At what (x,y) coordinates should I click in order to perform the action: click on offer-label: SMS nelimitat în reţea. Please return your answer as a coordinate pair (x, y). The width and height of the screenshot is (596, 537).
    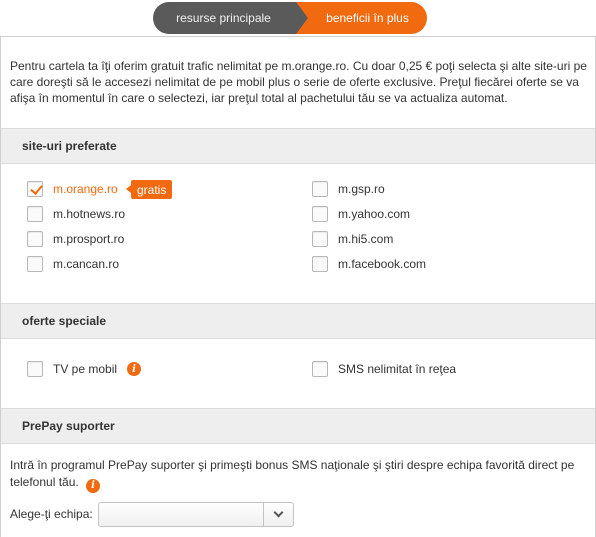
    Looking at the image, I should click on (397, 369).